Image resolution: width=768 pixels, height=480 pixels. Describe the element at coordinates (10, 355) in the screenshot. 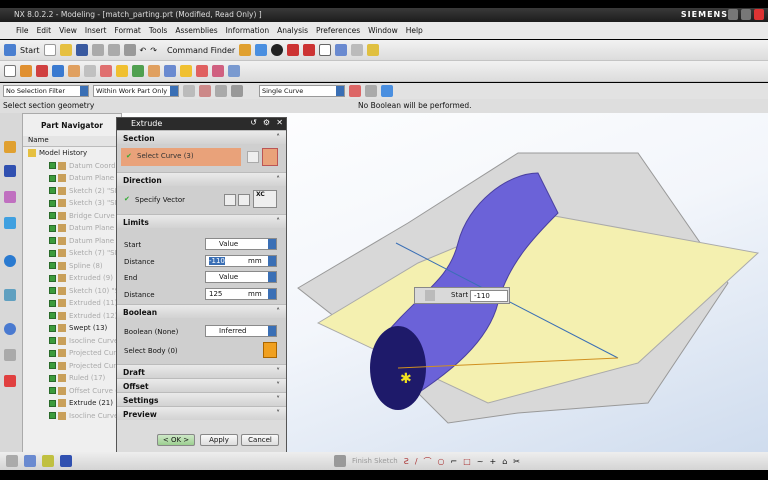

I see `system-materials-icon` at that location.